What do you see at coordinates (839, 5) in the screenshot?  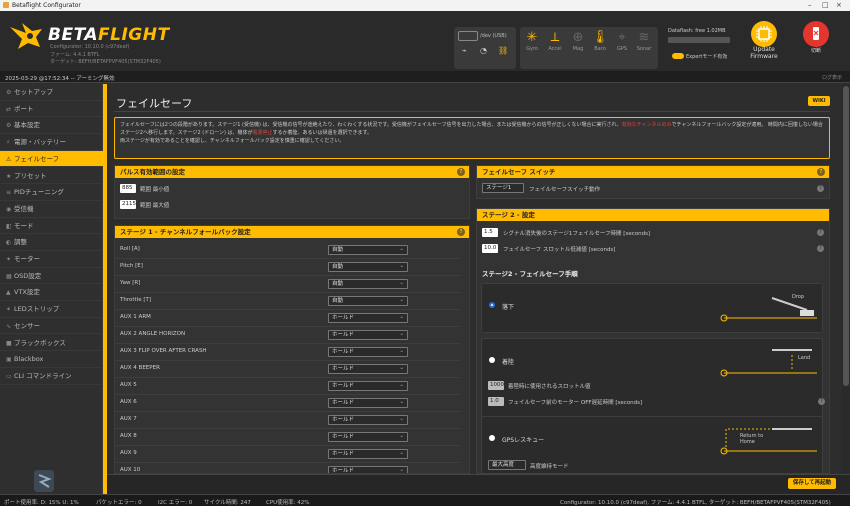 I see `close-button: ×` at bounding box center [839, 5].